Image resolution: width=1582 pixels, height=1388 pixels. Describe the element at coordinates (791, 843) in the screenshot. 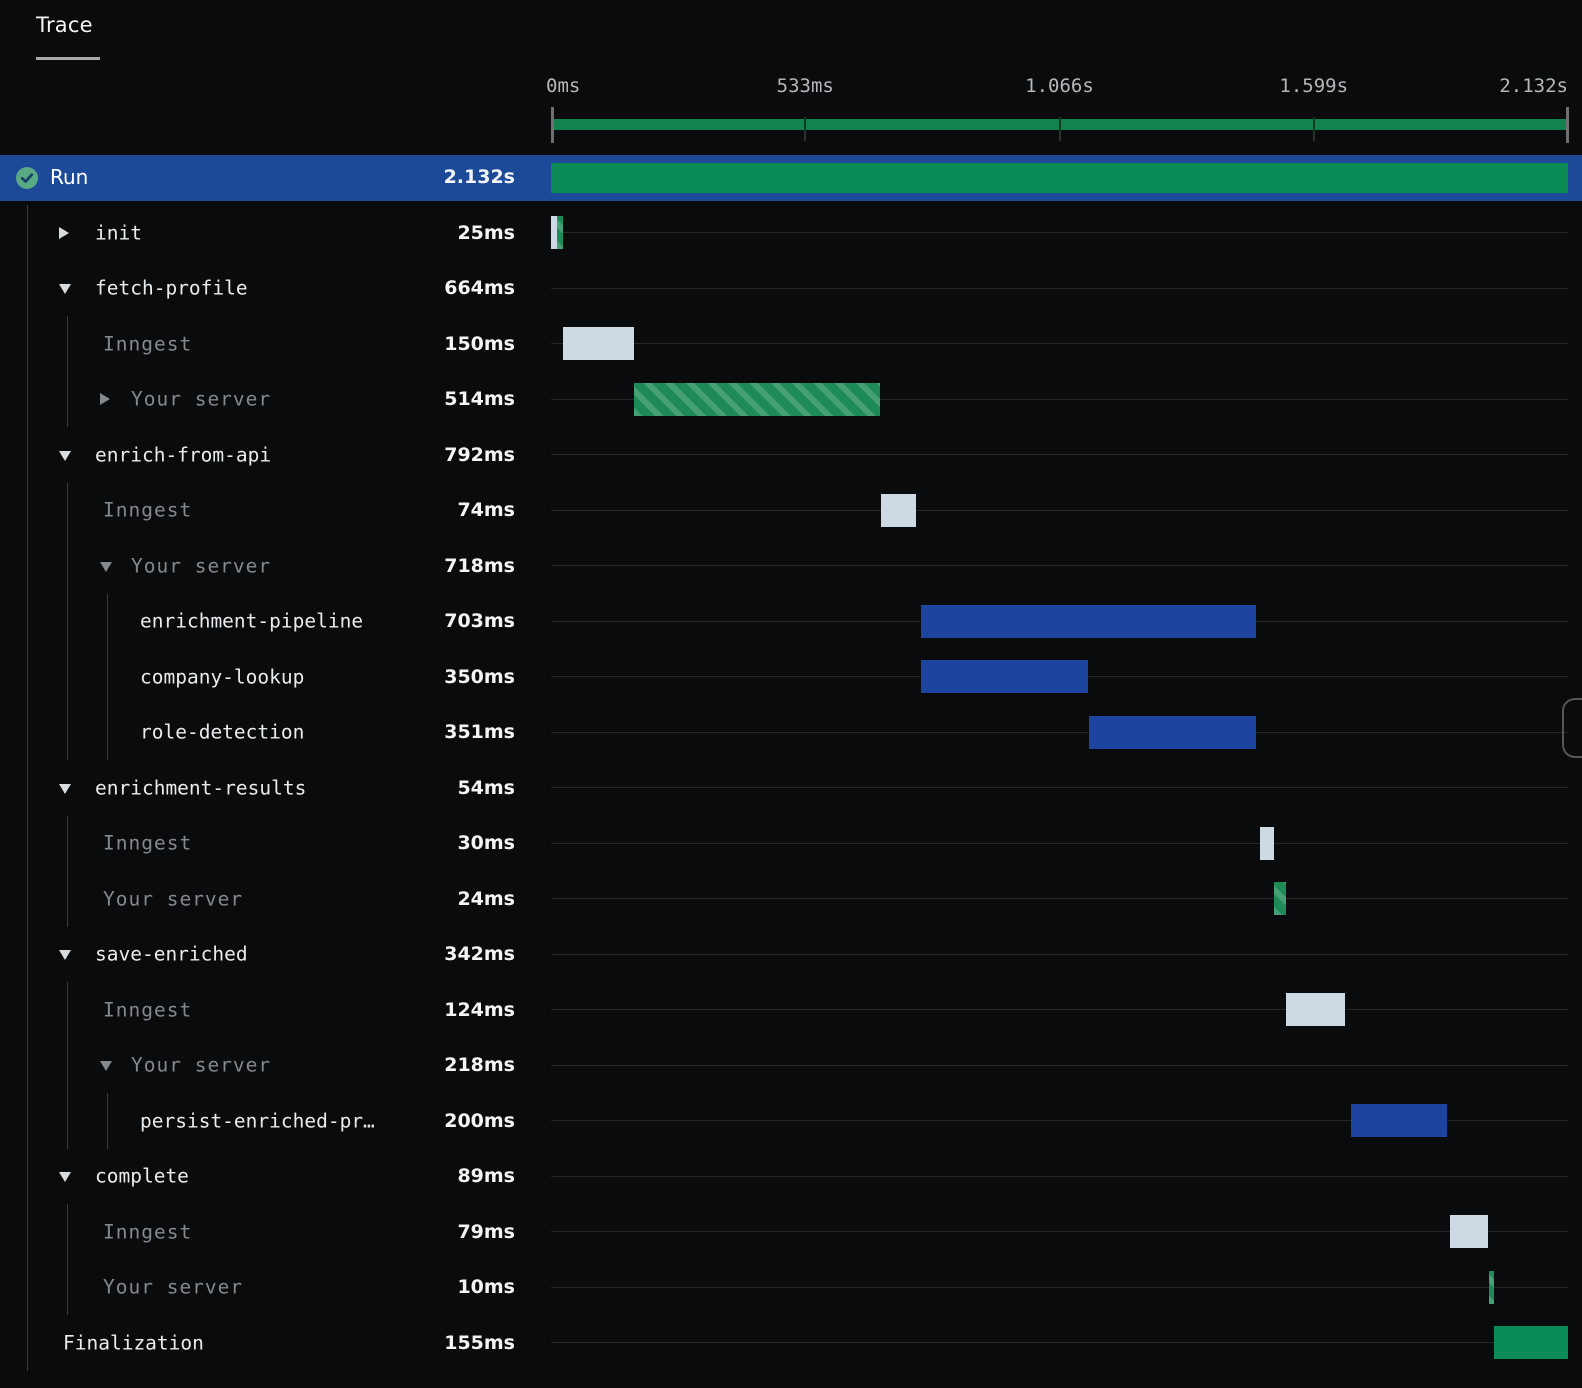

I see `trace-row: Inngest 30ms` at that location.